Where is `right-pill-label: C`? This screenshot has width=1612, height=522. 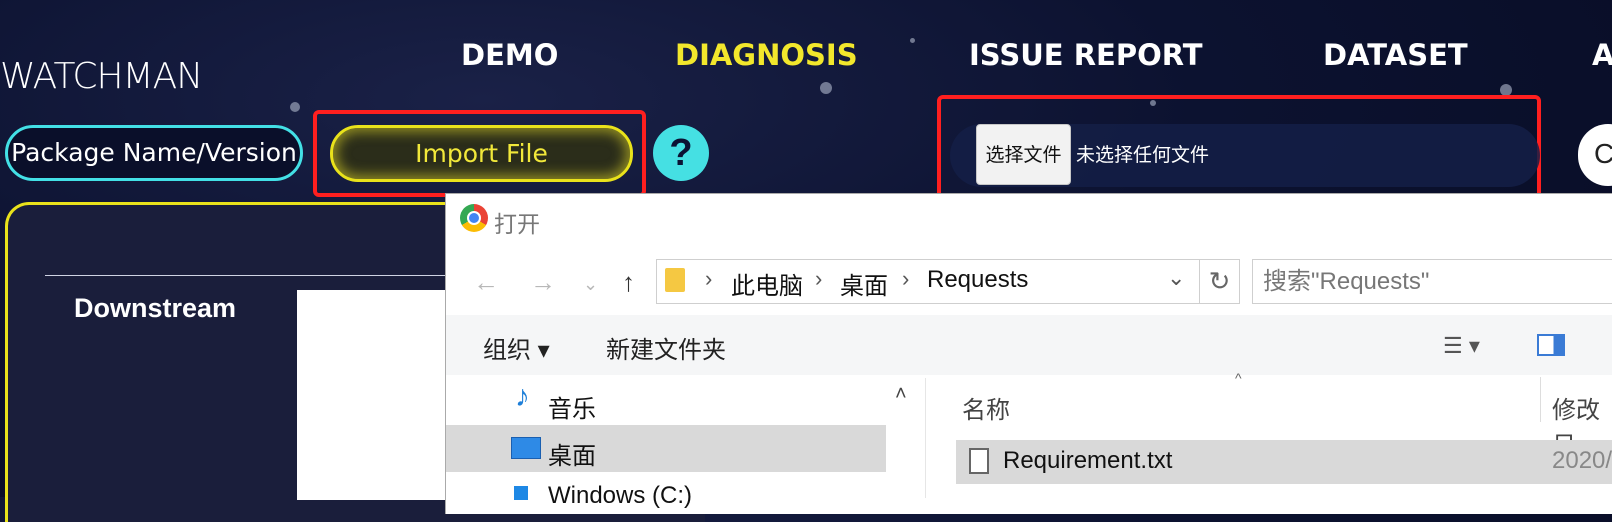 right-pill-label: C is located at coordinates (1603, 153).